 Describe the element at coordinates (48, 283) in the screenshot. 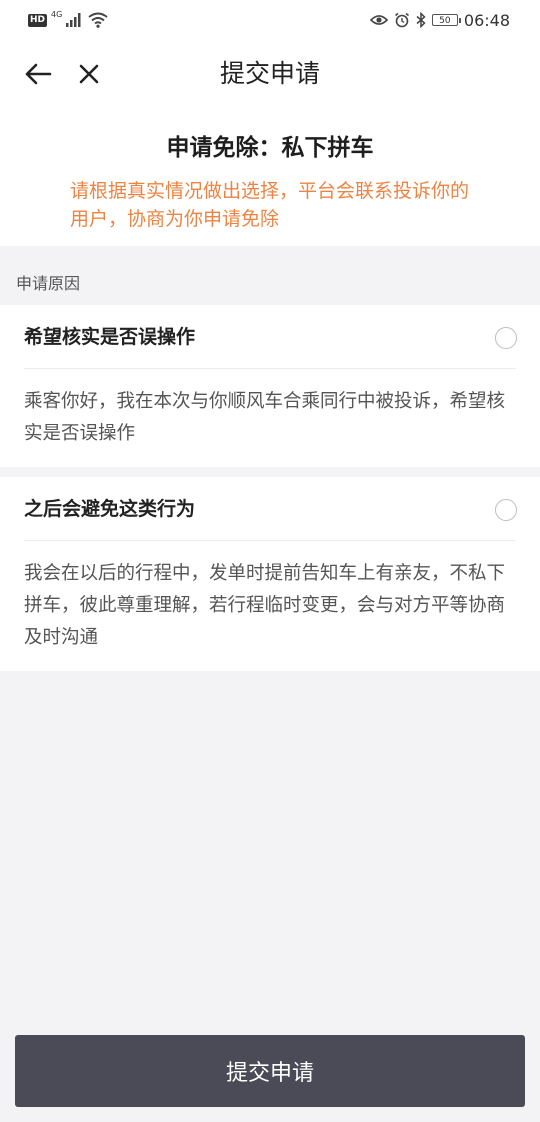

I see `section-label: 申请原因` at that location.